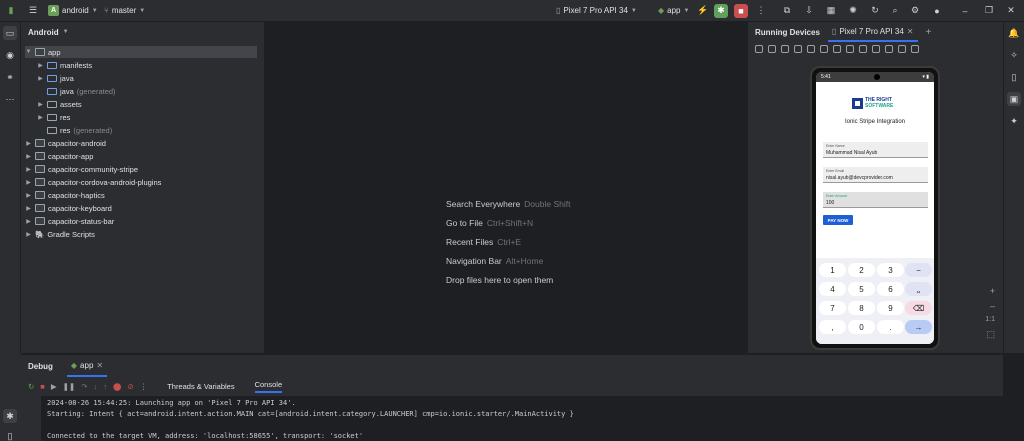  Describe the element at coordinates (811, 49) in the screenshot. I see `rotate-right-icon` at that location.